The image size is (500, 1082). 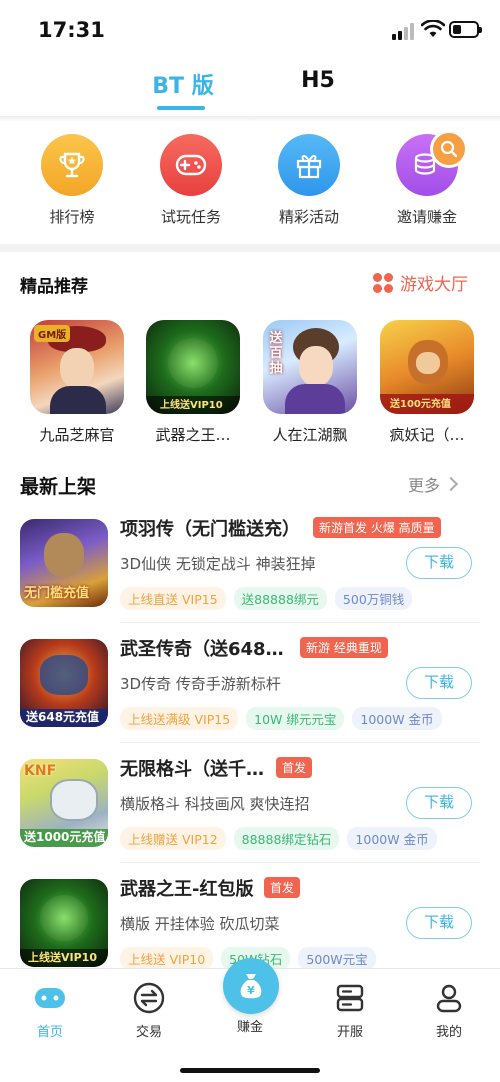 I want to click on game-tag: 新游首发 火爆 高质量, so click(x=377, y=527).